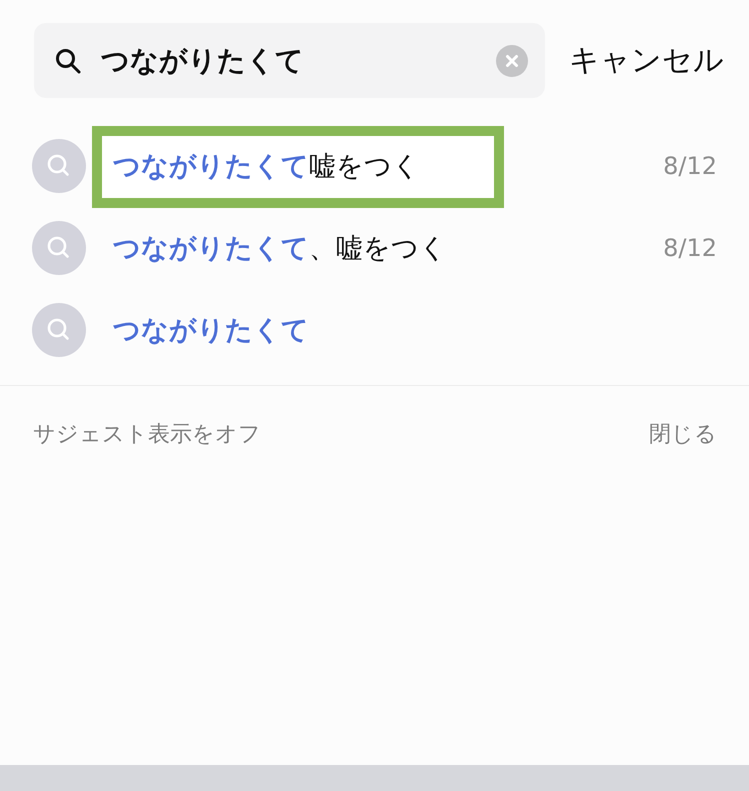  What do you see at coordinates (202, 61) in the screenshot?
I see `query-text: つながりたくて` at bounding box center [202, 61].